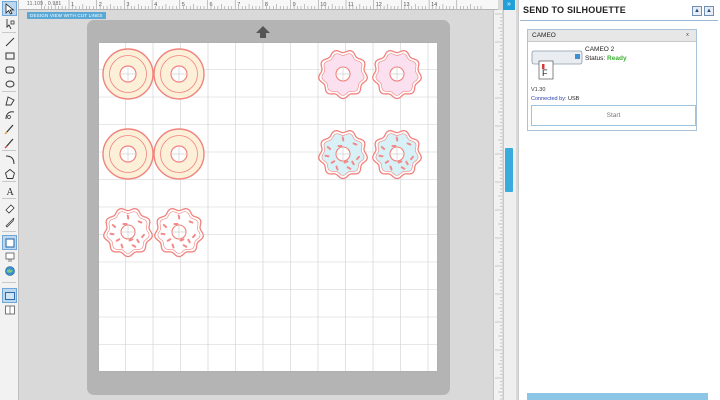  What do you see at coordinates (617, 58) in the screenshot?
I see `status-value: Ready` at bounding box center [617, 58].